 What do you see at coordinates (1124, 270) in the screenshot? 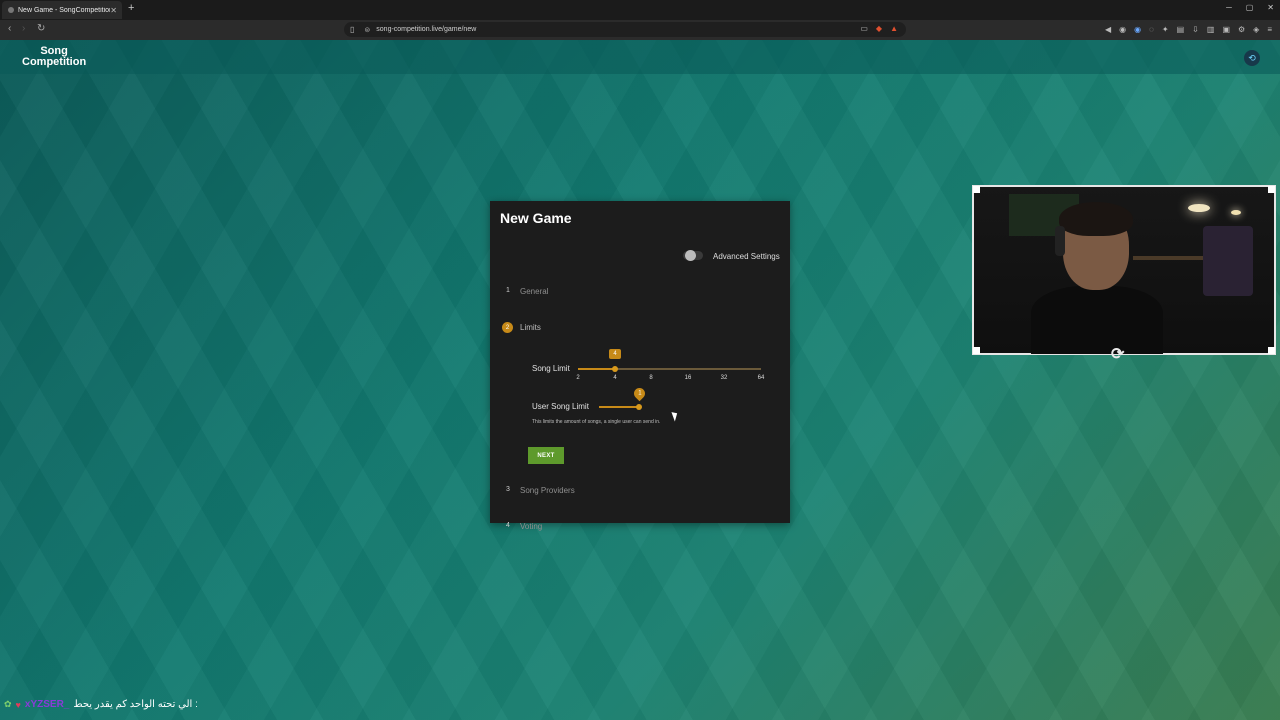
I see `webcam-overlay` at bounding box center [1124, 270].